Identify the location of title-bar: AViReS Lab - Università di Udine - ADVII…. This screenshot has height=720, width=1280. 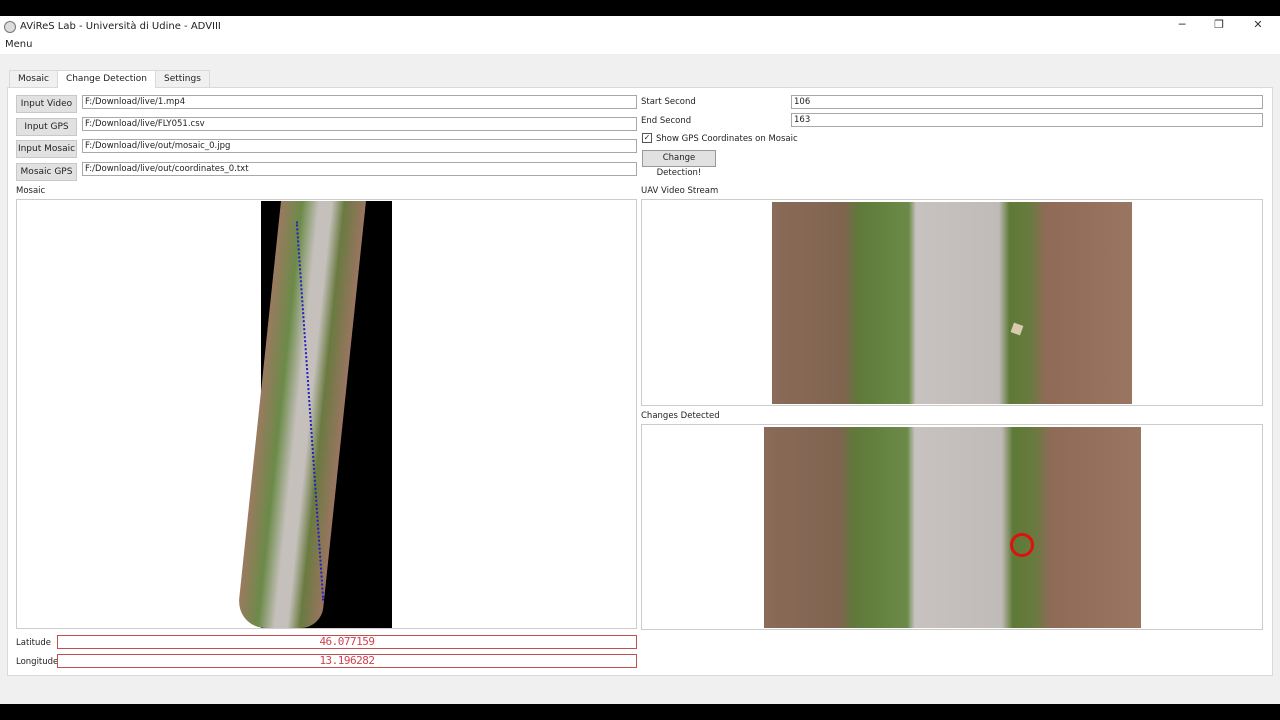
(640, 26).